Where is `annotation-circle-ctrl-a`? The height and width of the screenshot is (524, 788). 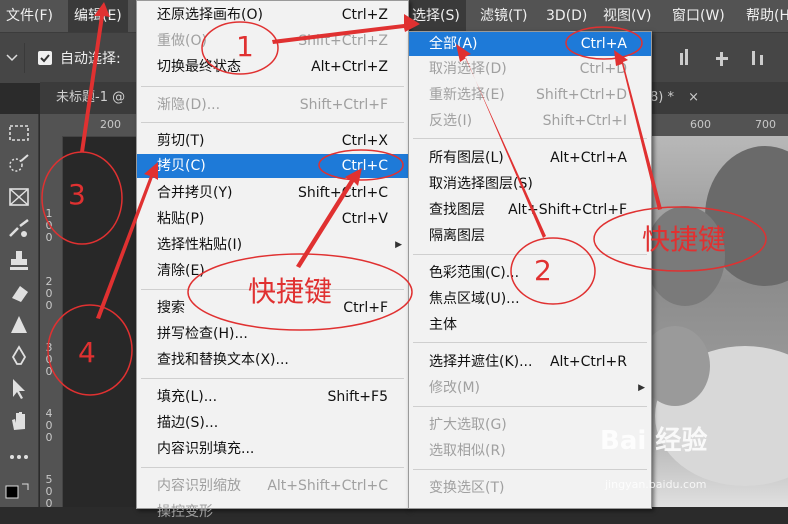 annotation-circle-ctrl-a is located at coordinates (604, 43).